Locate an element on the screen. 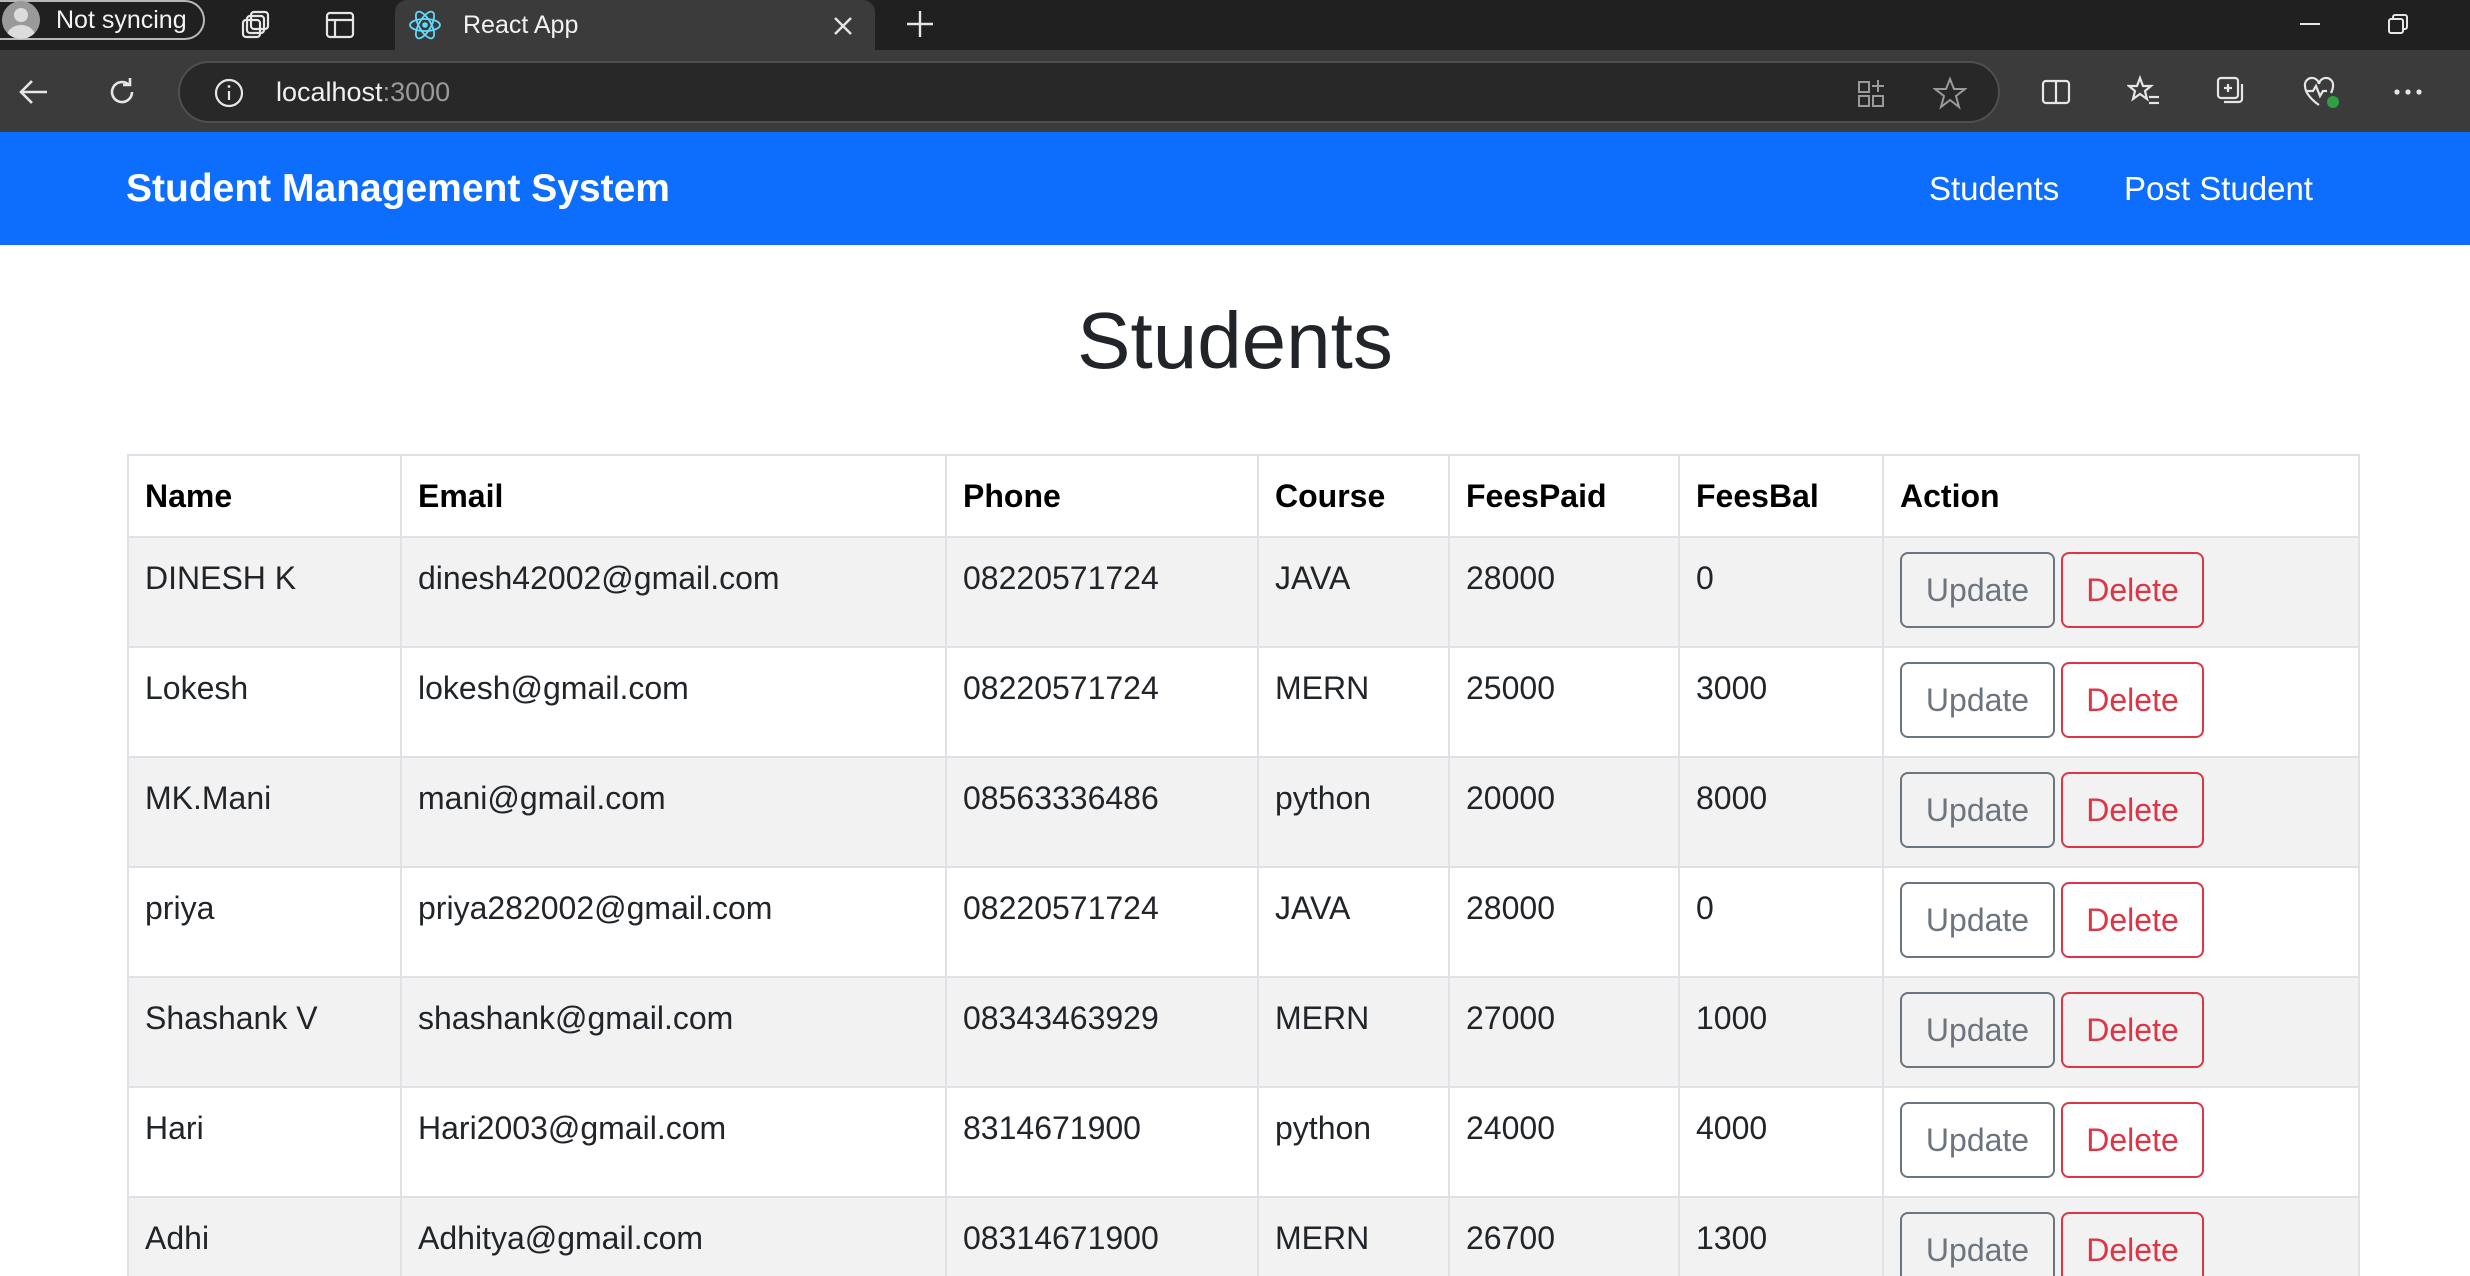 This screenshot has height=1276, width=2470. minimize-icon is located at coordinates (2310, 24).